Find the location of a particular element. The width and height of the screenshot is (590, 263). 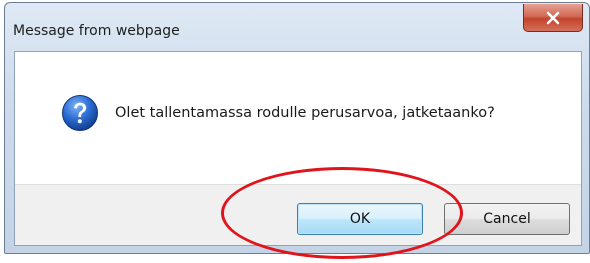

dialog-title: Message from webpage is located at coordinates (96, 31).